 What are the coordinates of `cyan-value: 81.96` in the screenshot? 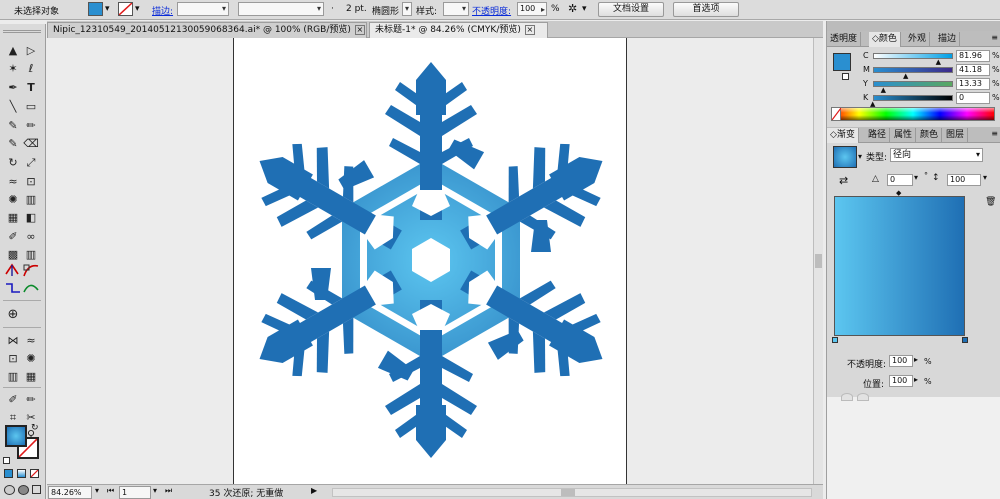 It's located at (973, 56).